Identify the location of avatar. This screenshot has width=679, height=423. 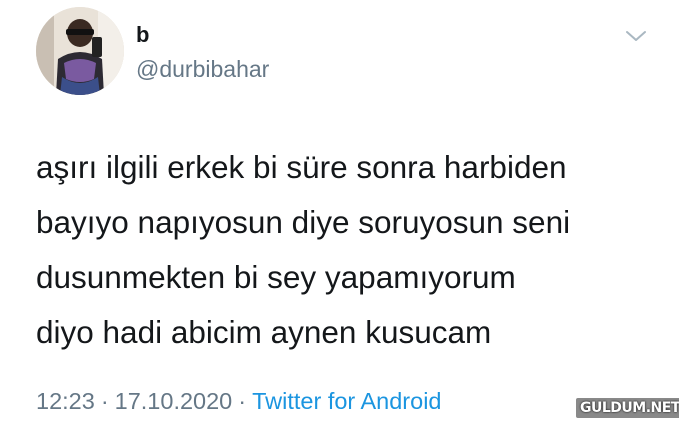
(80, 51).